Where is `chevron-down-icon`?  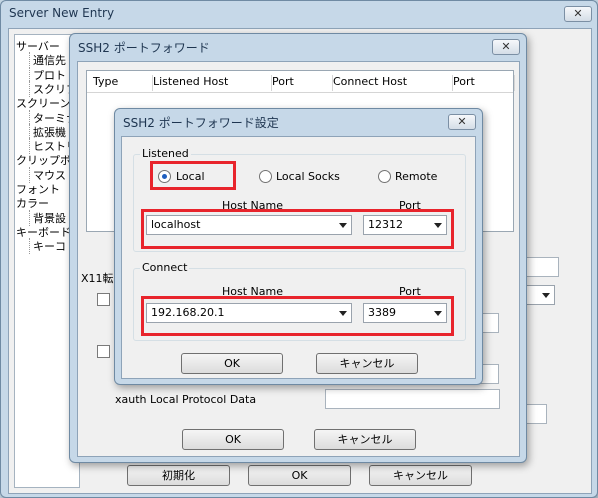
chevron-down-icon is located at coordinates (546, 295).